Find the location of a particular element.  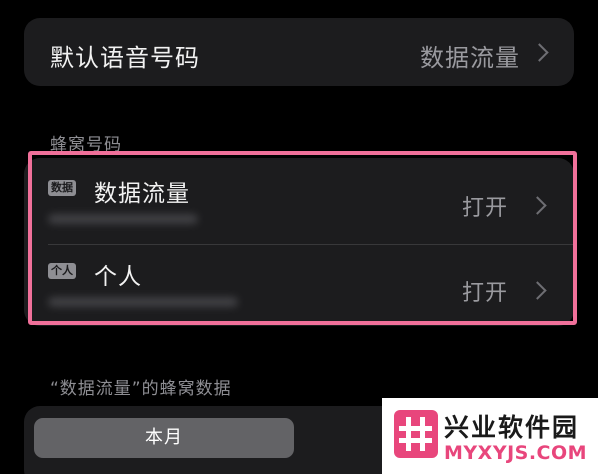

chevron-right-icon is located at coordinates (539, 52).